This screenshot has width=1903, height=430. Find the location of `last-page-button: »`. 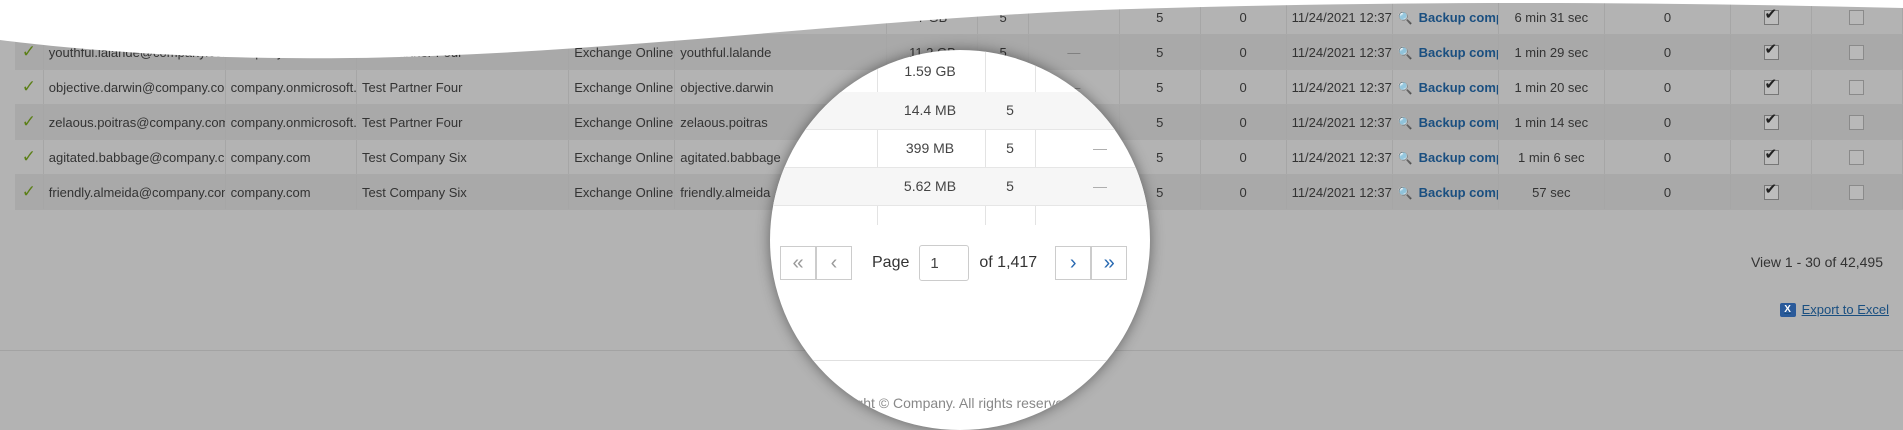

last-page-button: » is located at coordinates (1109, 263).